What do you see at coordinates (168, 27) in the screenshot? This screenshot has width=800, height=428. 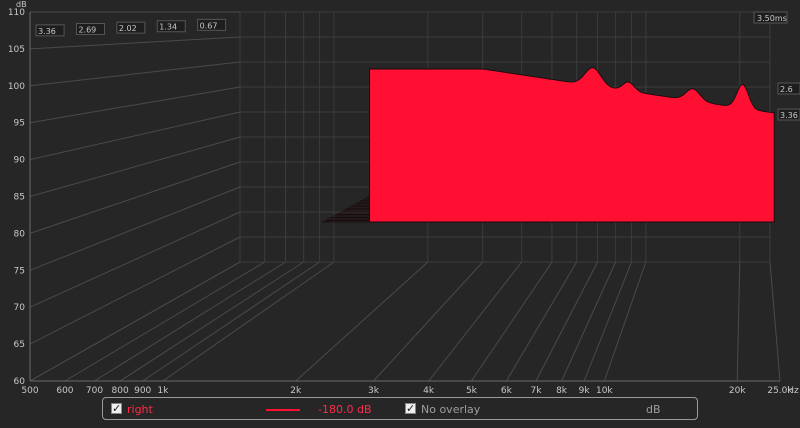 I see `time-tick-label: 1.34` at bounding box center [168, 27].